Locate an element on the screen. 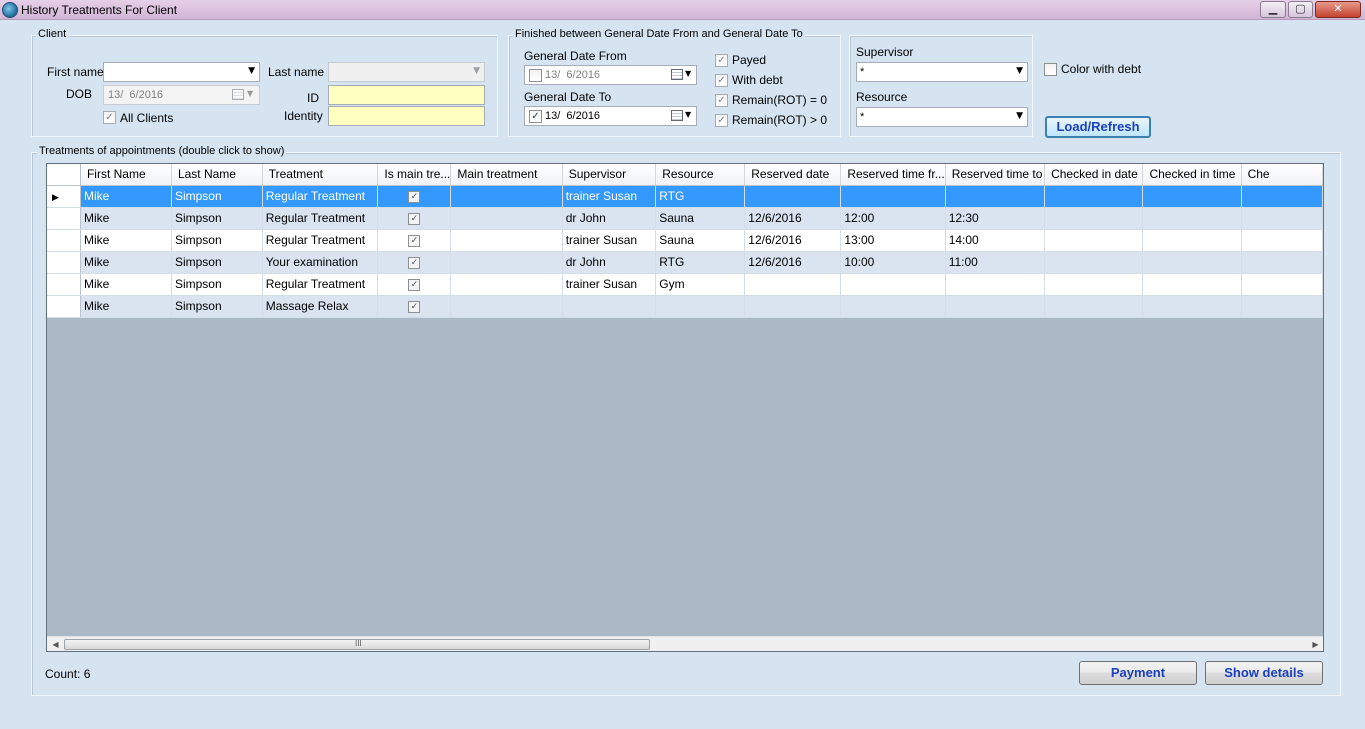 This screenshot has height=729, width=1365. identity-input is located at coordinates (406, 116).